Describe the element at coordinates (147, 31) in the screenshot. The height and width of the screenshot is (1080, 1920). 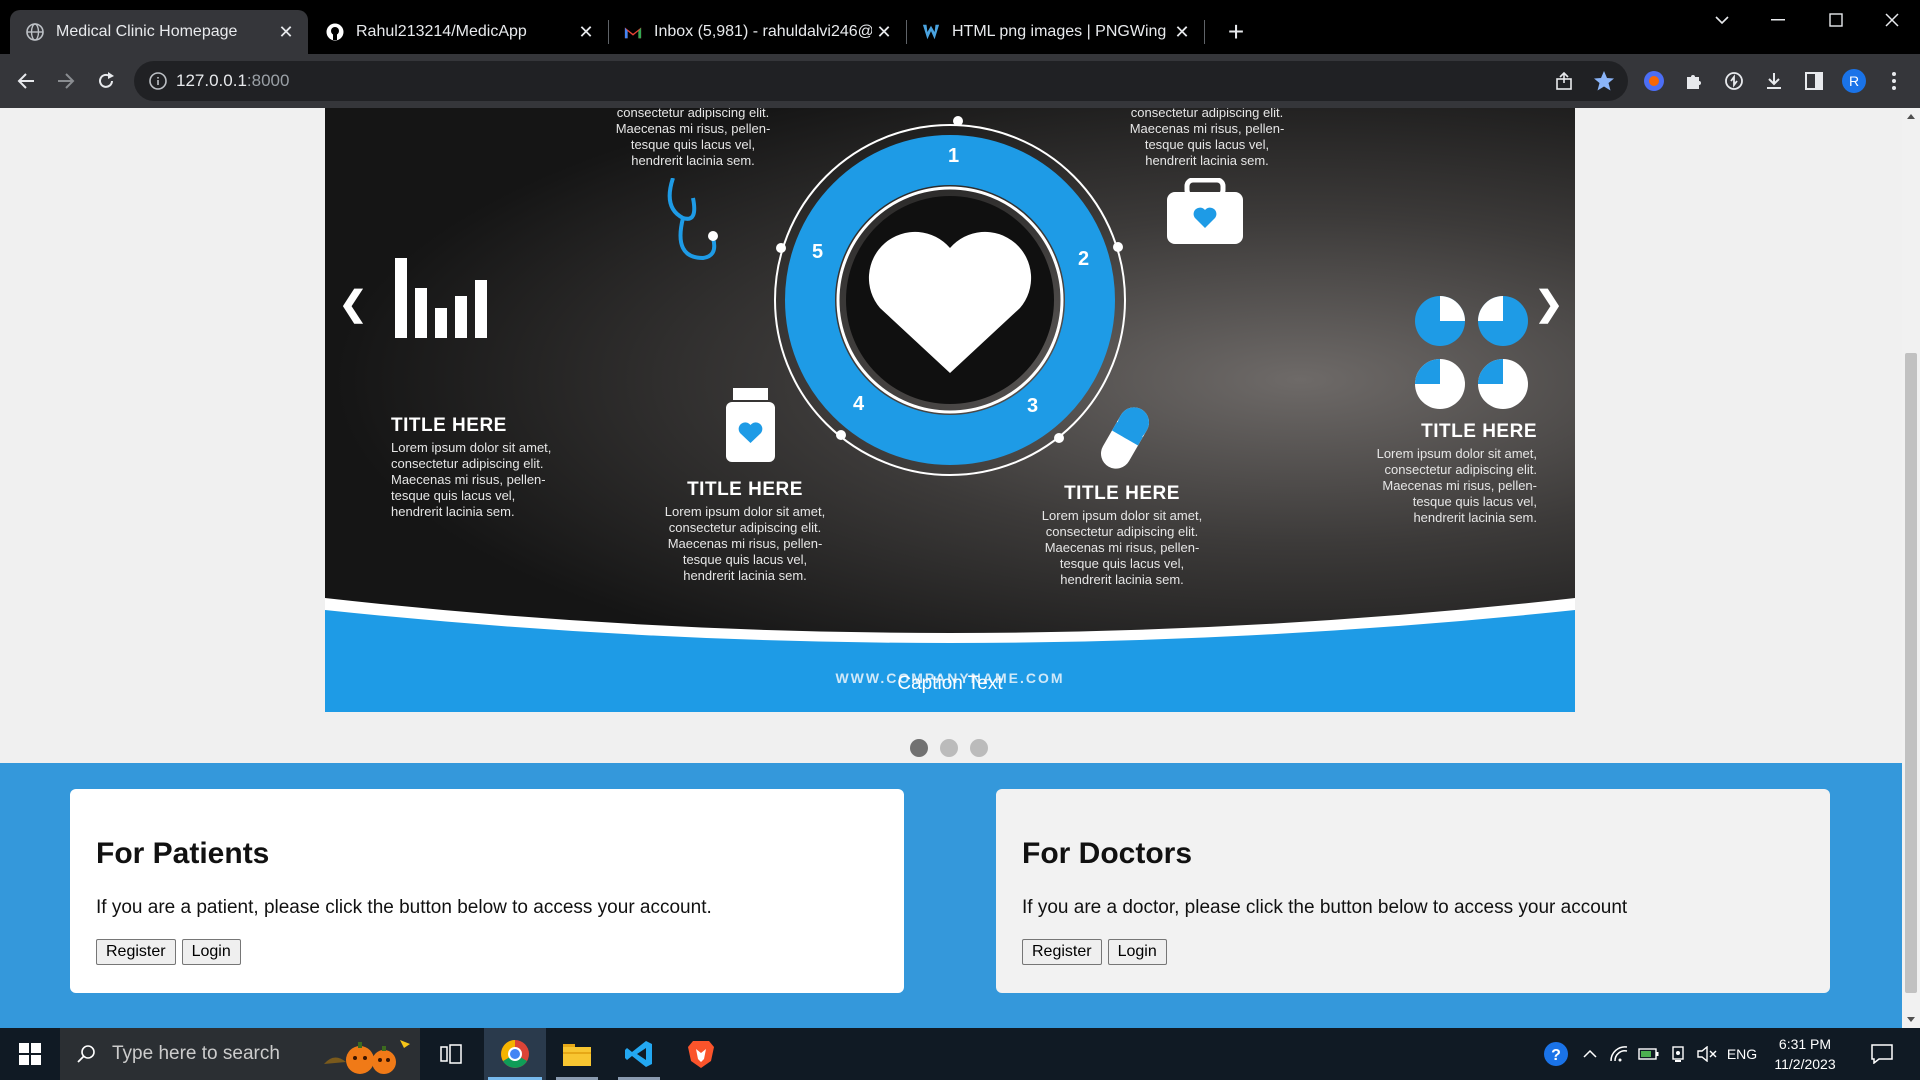
I see `tab-title: Medical Clinic Homepage` at that location.